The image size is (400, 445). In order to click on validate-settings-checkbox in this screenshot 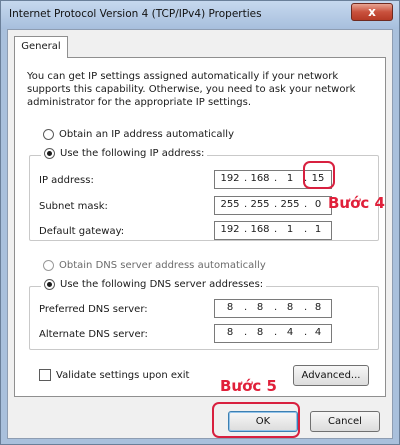, I will do `click(45, 375)`.